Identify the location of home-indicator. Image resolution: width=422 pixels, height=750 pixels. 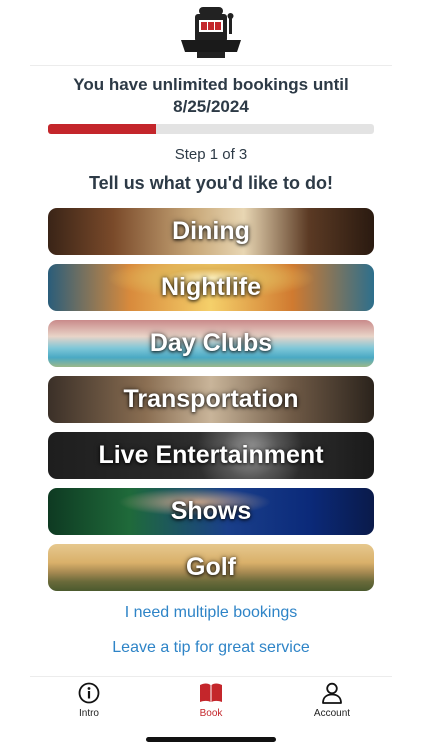
(211, 739).